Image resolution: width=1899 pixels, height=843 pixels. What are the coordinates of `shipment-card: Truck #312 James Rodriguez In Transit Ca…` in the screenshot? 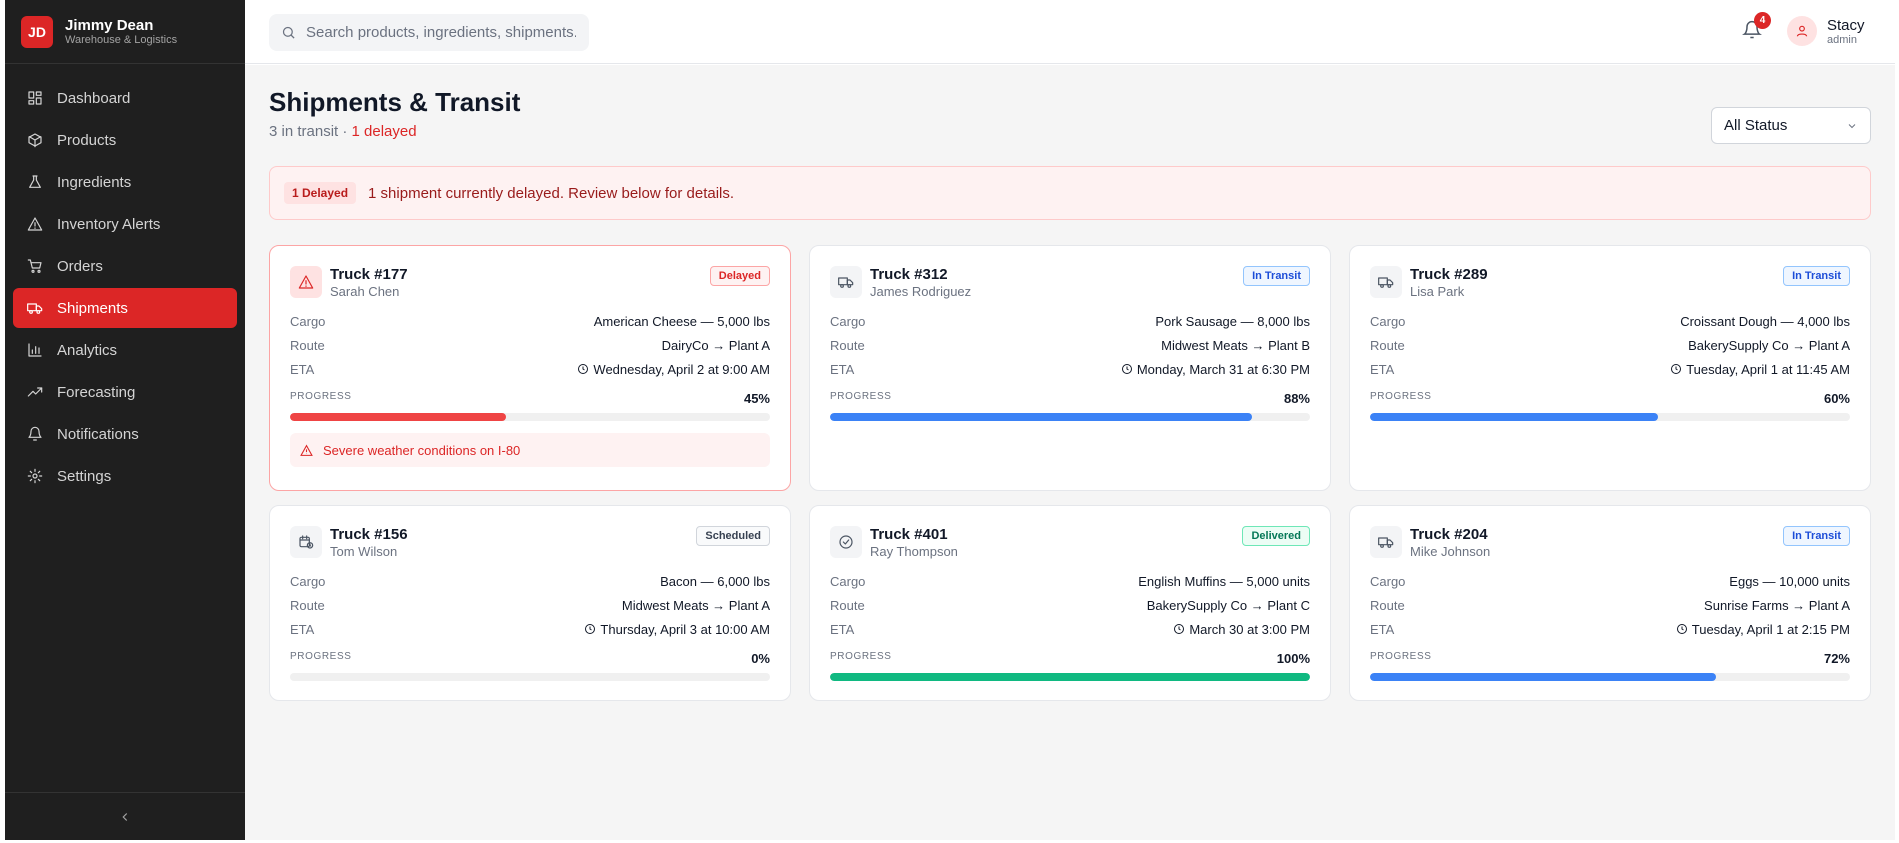 It's located at (1070, 368).